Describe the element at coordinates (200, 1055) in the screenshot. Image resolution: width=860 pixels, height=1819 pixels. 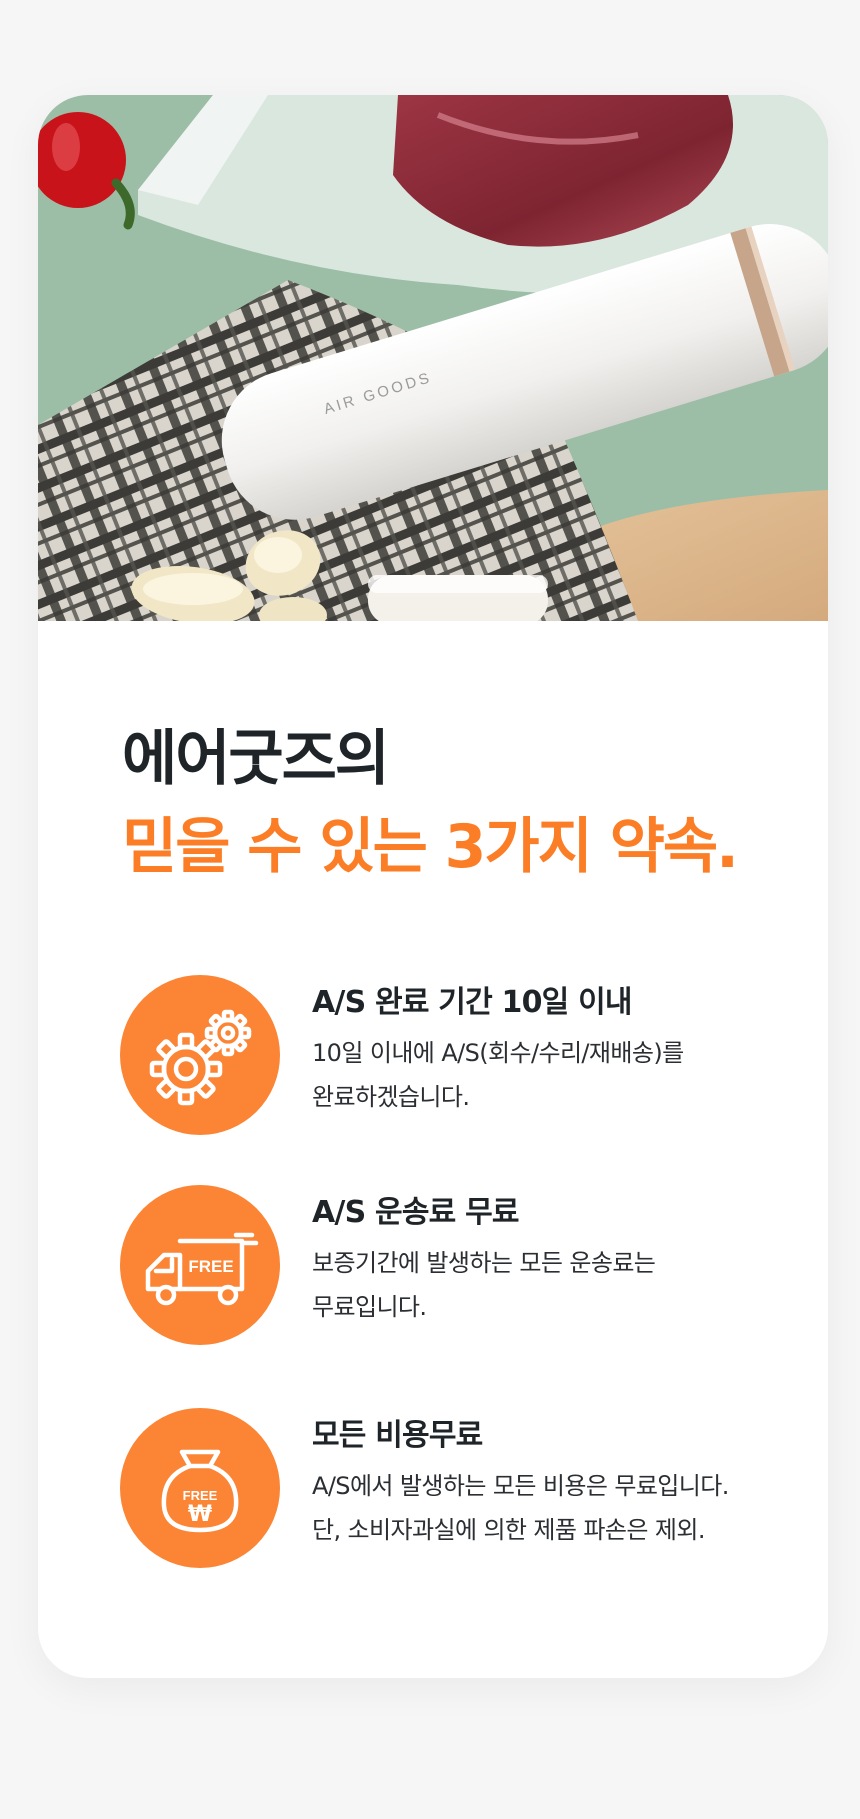
I see `gears-icon` at that location.